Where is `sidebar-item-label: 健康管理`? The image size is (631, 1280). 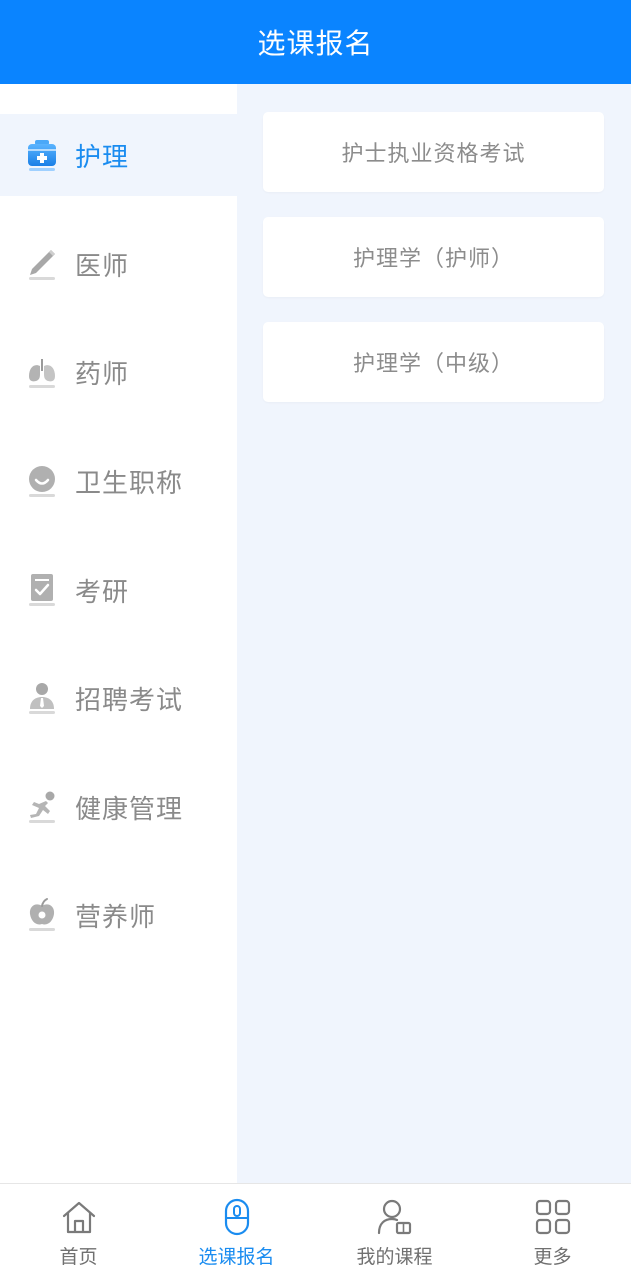
sidebar-item-label: 健康管理 is located at coordinates (129, 809).